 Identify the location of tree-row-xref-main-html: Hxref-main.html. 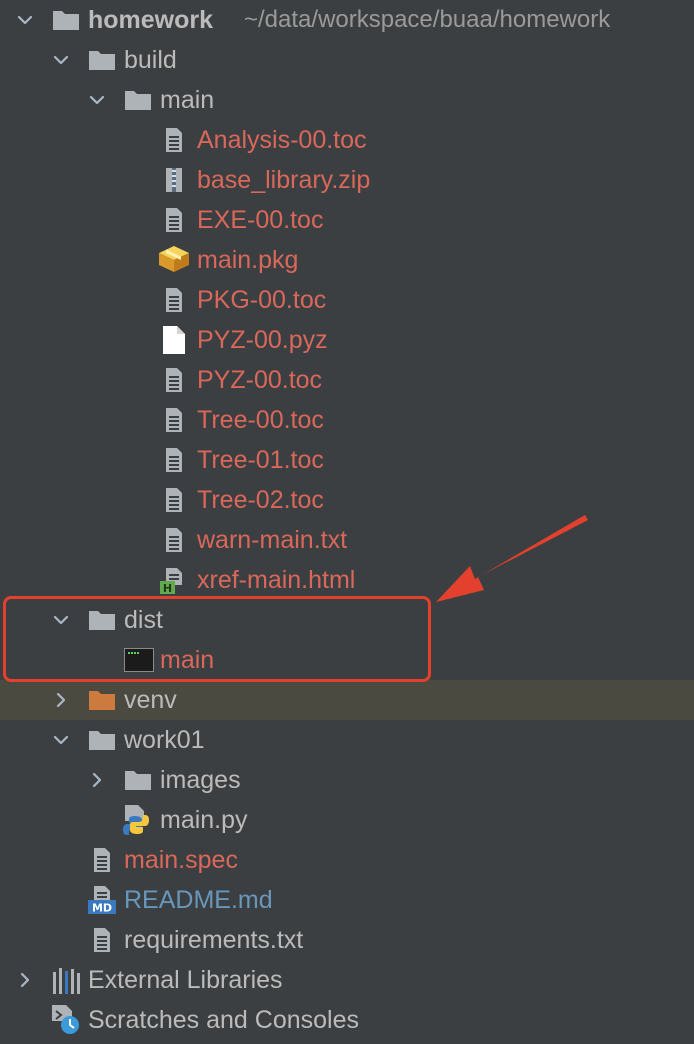
(347, 580).